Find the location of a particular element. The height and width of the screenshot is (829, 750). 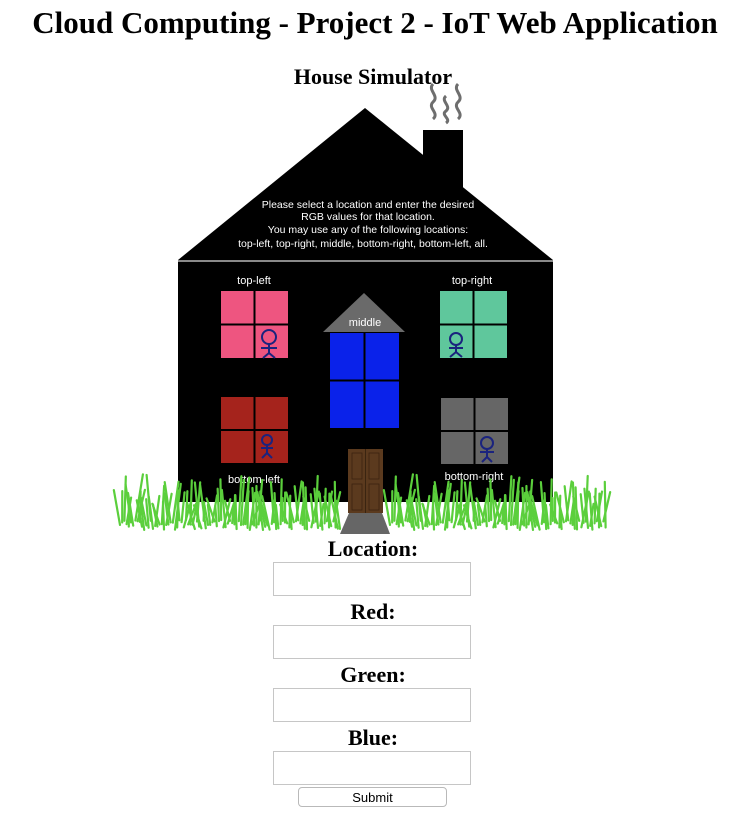

red-label: Red: is located at coordinates (373, 611).